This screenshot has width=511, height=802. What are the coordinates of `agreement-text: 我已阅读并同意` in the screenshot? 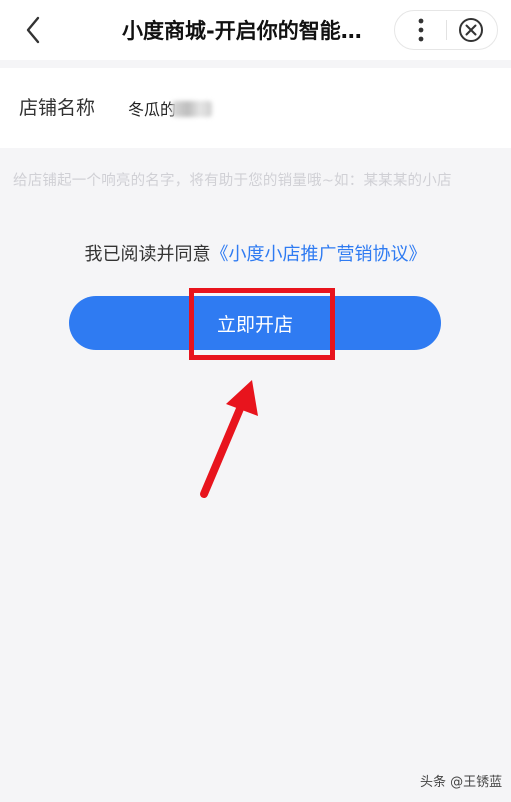 It's located at (147, 254).